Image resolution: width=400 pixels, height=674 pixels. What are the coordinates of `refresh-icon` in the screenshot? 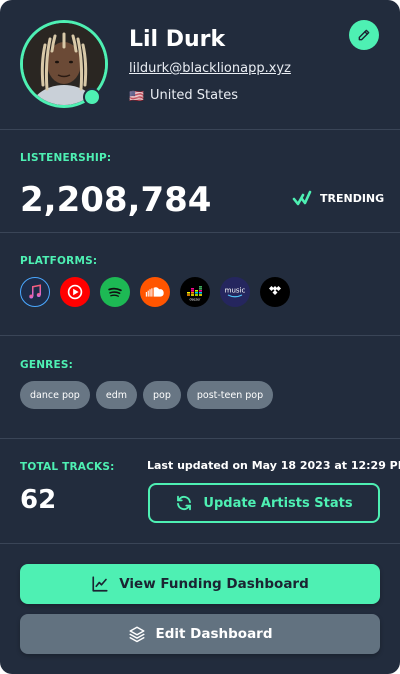 It's located at (184, 503).